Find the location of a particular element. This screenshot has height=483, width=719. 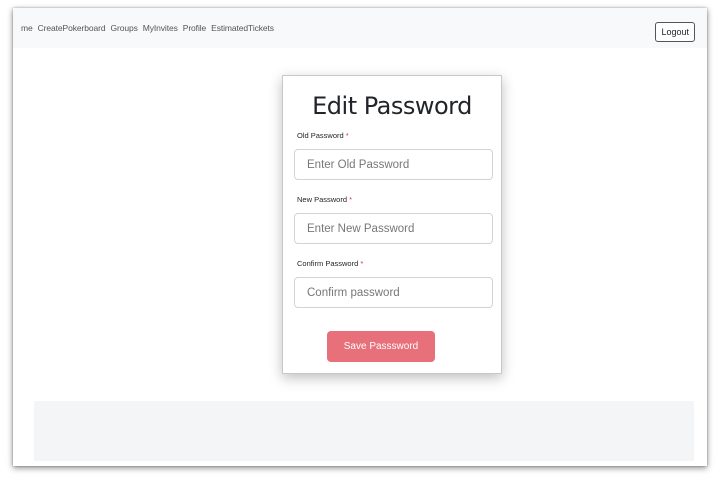

new-password-label-text: New Password is located at coordinates (322, 199).